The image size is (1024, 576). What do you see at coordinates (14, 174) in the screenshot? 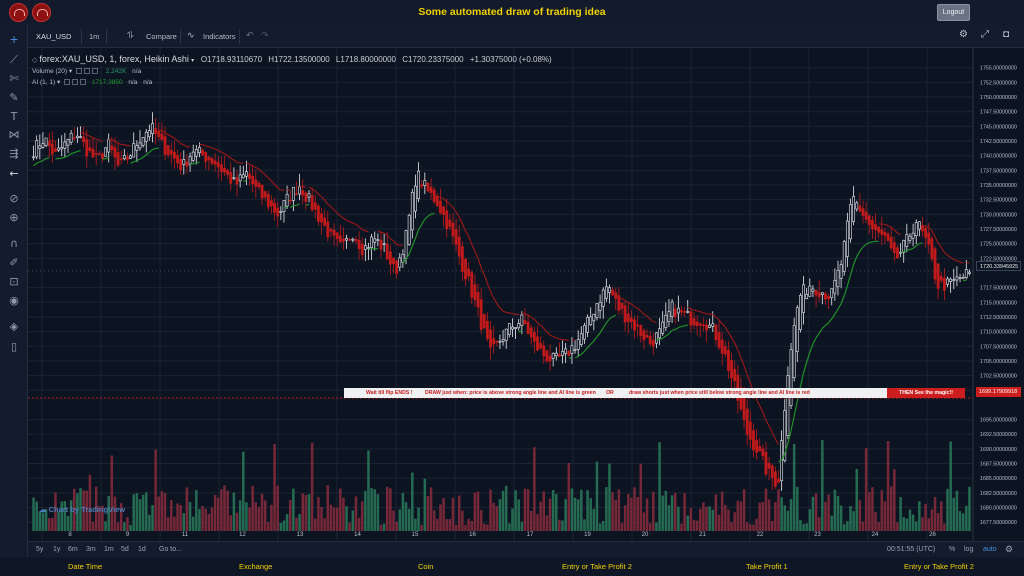
I see `back-arrow-icon: ←` at bounding box center [14, 174].